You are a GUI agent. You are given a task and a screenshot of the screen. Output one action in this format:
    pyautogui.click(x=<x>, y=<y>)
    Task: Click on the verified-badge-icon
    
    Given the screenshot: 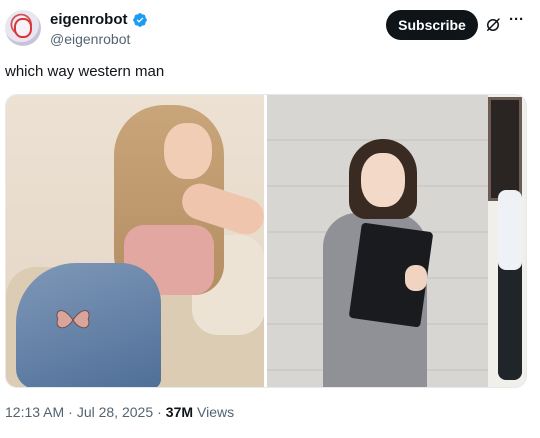 What is the action you would take?
    pyautogui.click(x=139, y=19)
    